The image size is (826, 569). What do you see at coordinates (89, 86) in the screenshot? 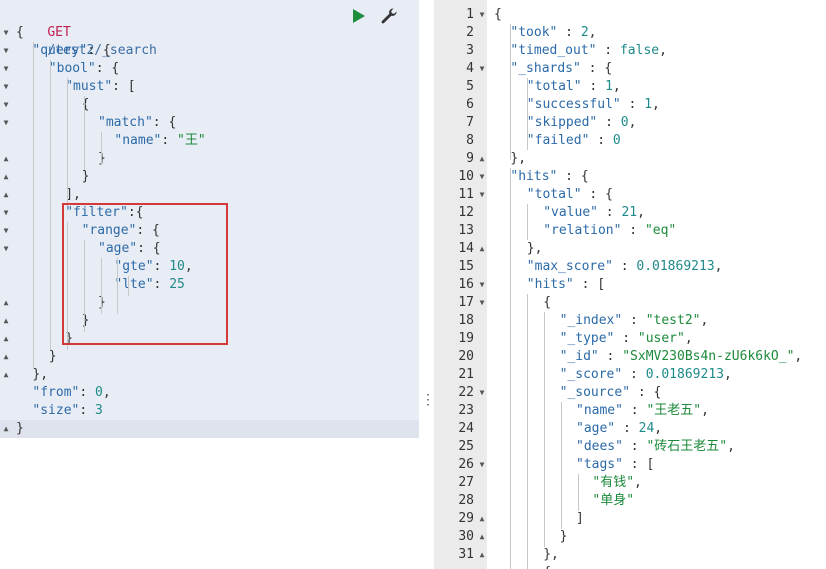
I see `code-token: "must"` at bounding box center [89, 86].